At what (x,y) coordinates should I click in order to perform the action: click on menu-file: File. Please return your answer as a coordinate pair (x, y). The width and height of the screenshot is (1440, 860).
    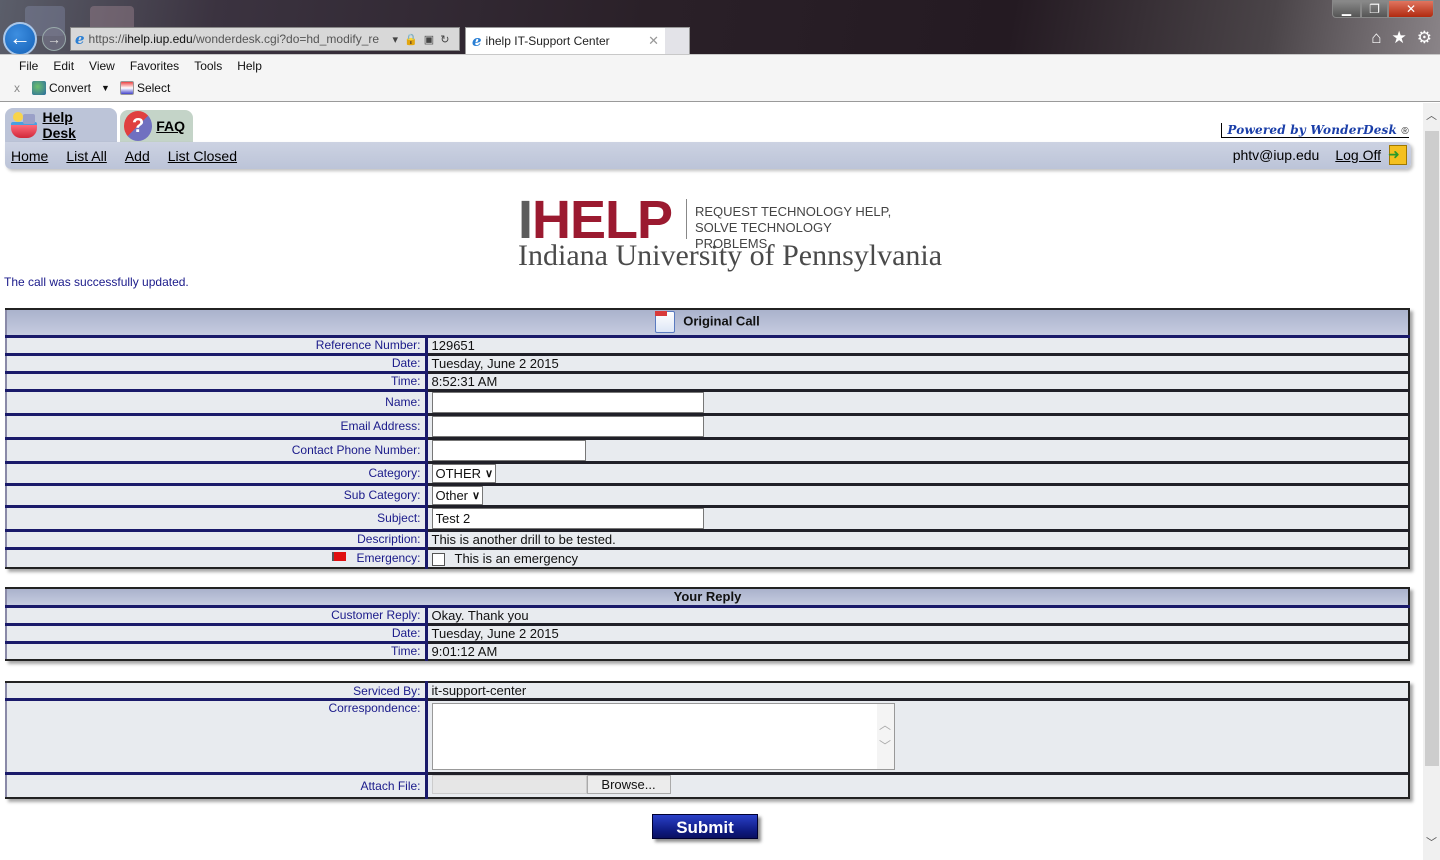
    Looking at the image, I should click on (28, 66).